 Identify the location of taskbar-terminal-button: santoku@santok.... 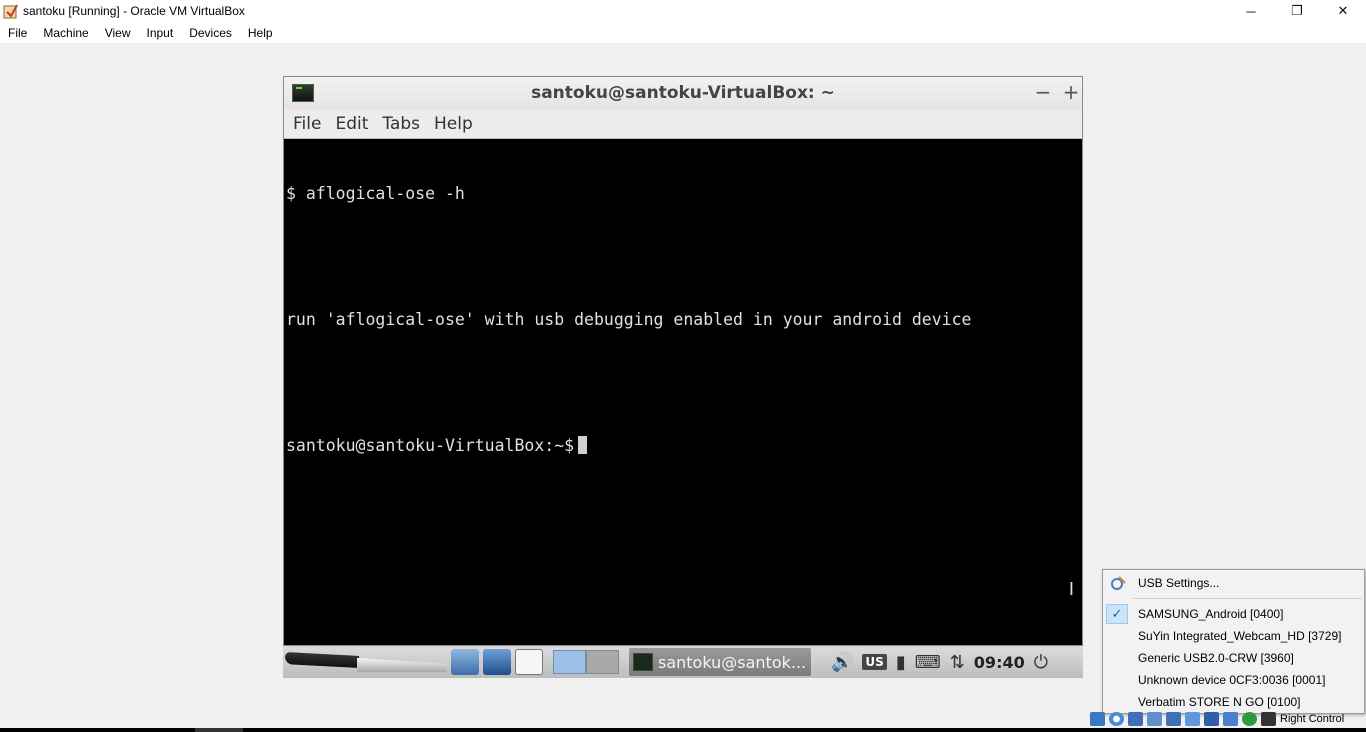
(720, 662).